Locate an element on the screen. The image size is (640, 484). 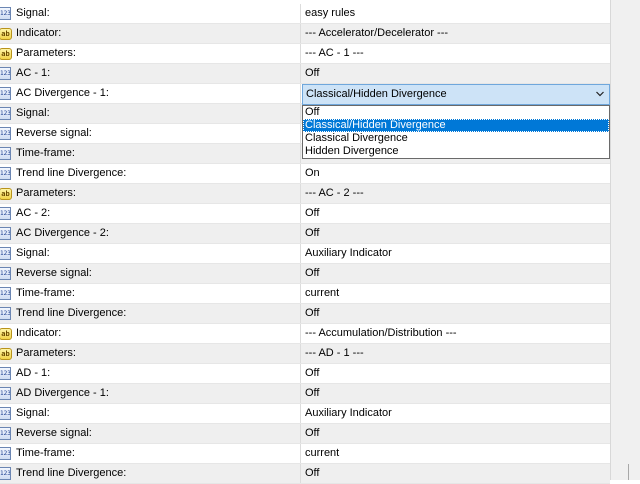
chevron-down-icon is located at coordinates (600, 94).